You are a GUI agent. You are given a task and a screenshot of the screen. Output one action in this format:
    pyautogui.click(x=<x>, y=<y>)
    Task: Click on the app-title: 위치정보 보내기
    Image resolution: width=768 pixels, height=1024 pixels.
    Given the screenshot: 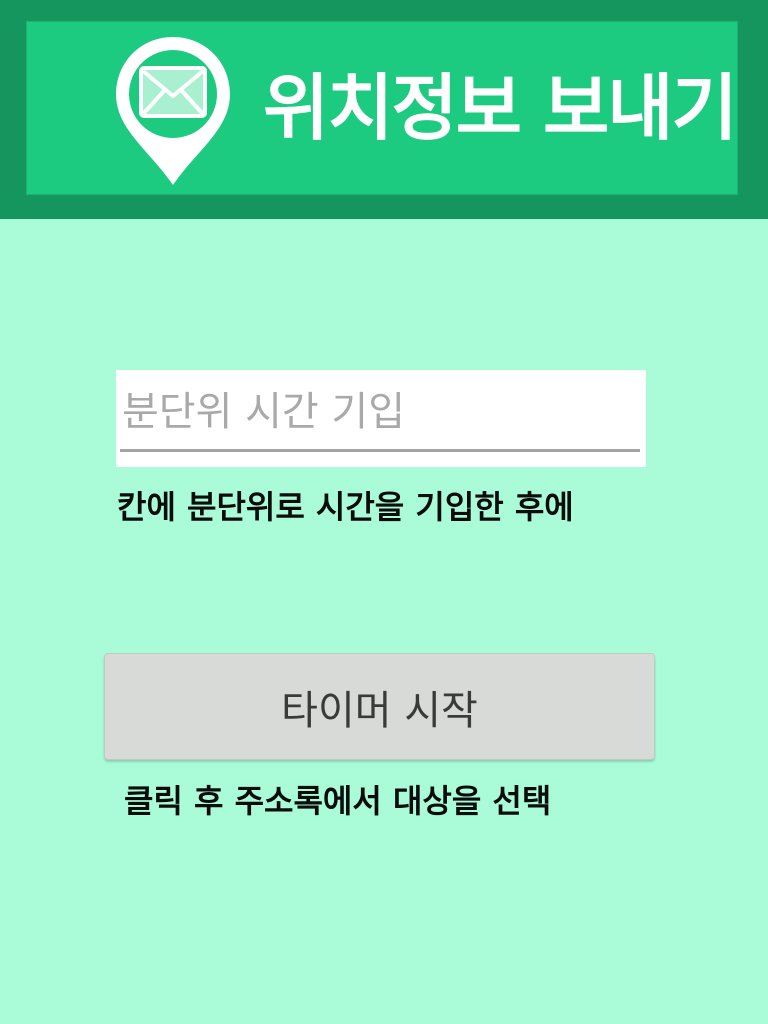 What is the action you would take?
    pyautogui.click(x=500, y=108)
    